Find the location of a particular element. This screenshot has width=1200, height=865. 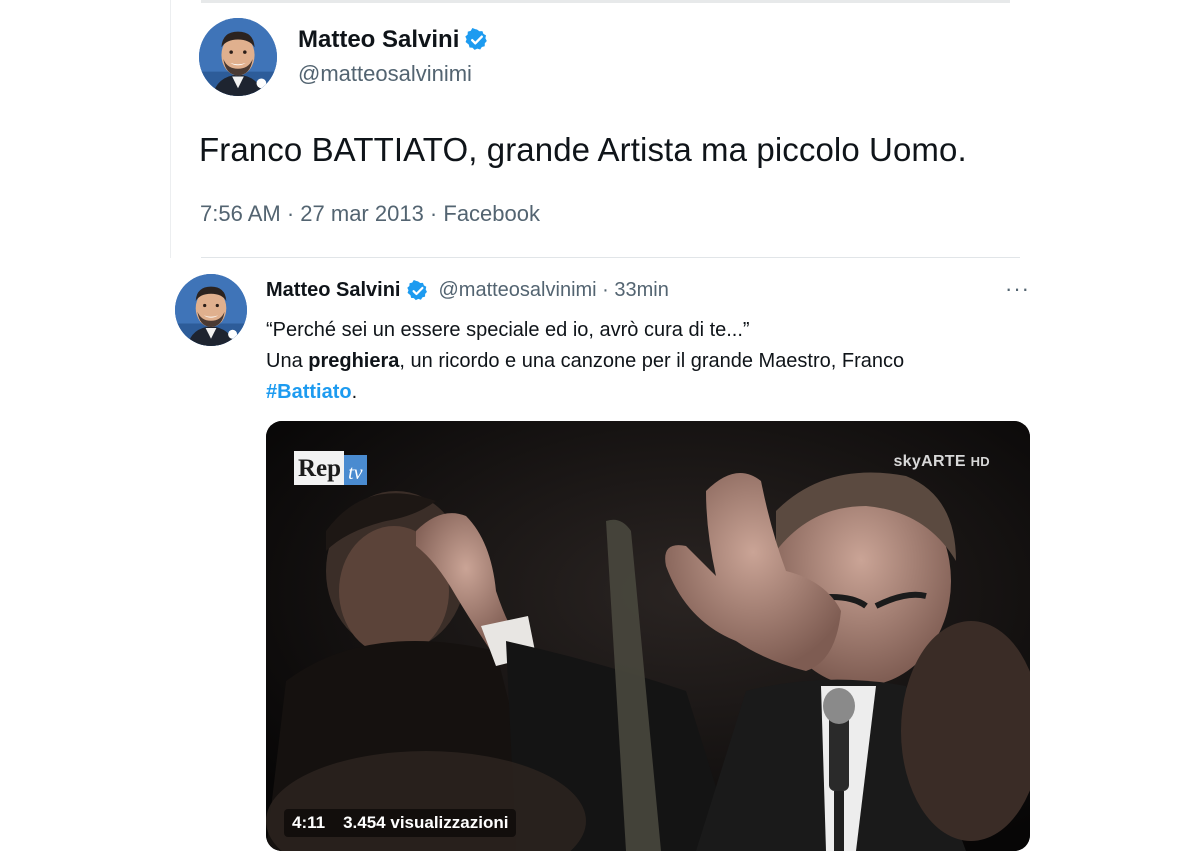

video-stats-overlay: 4:11 3.454 visualizzazioni is located at coordinates (400, 823).